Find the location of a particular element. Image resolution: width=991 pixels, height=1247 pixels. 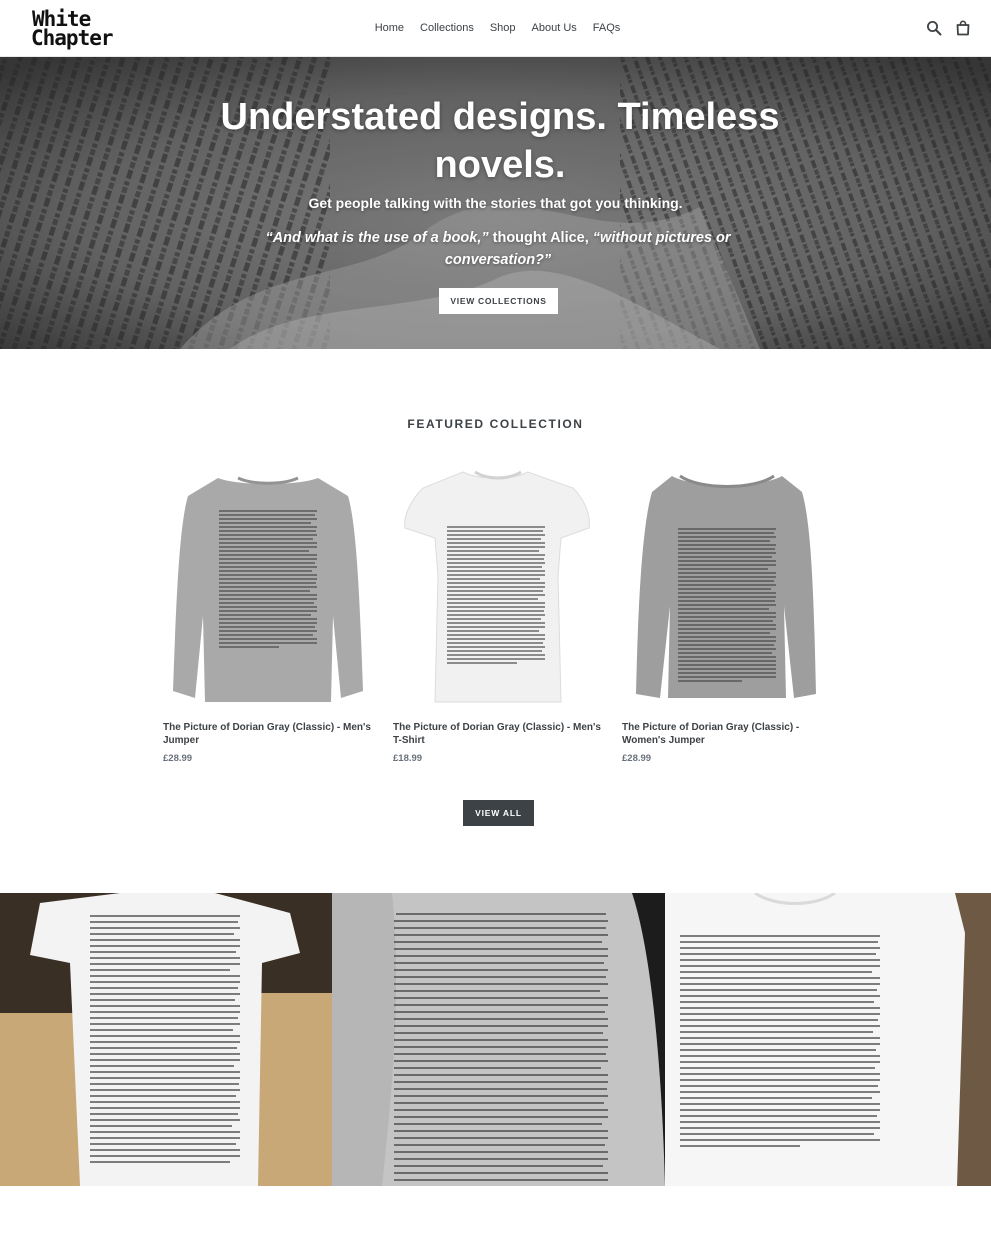

nav-about-us: About Us is located at coordinates (554, 28).